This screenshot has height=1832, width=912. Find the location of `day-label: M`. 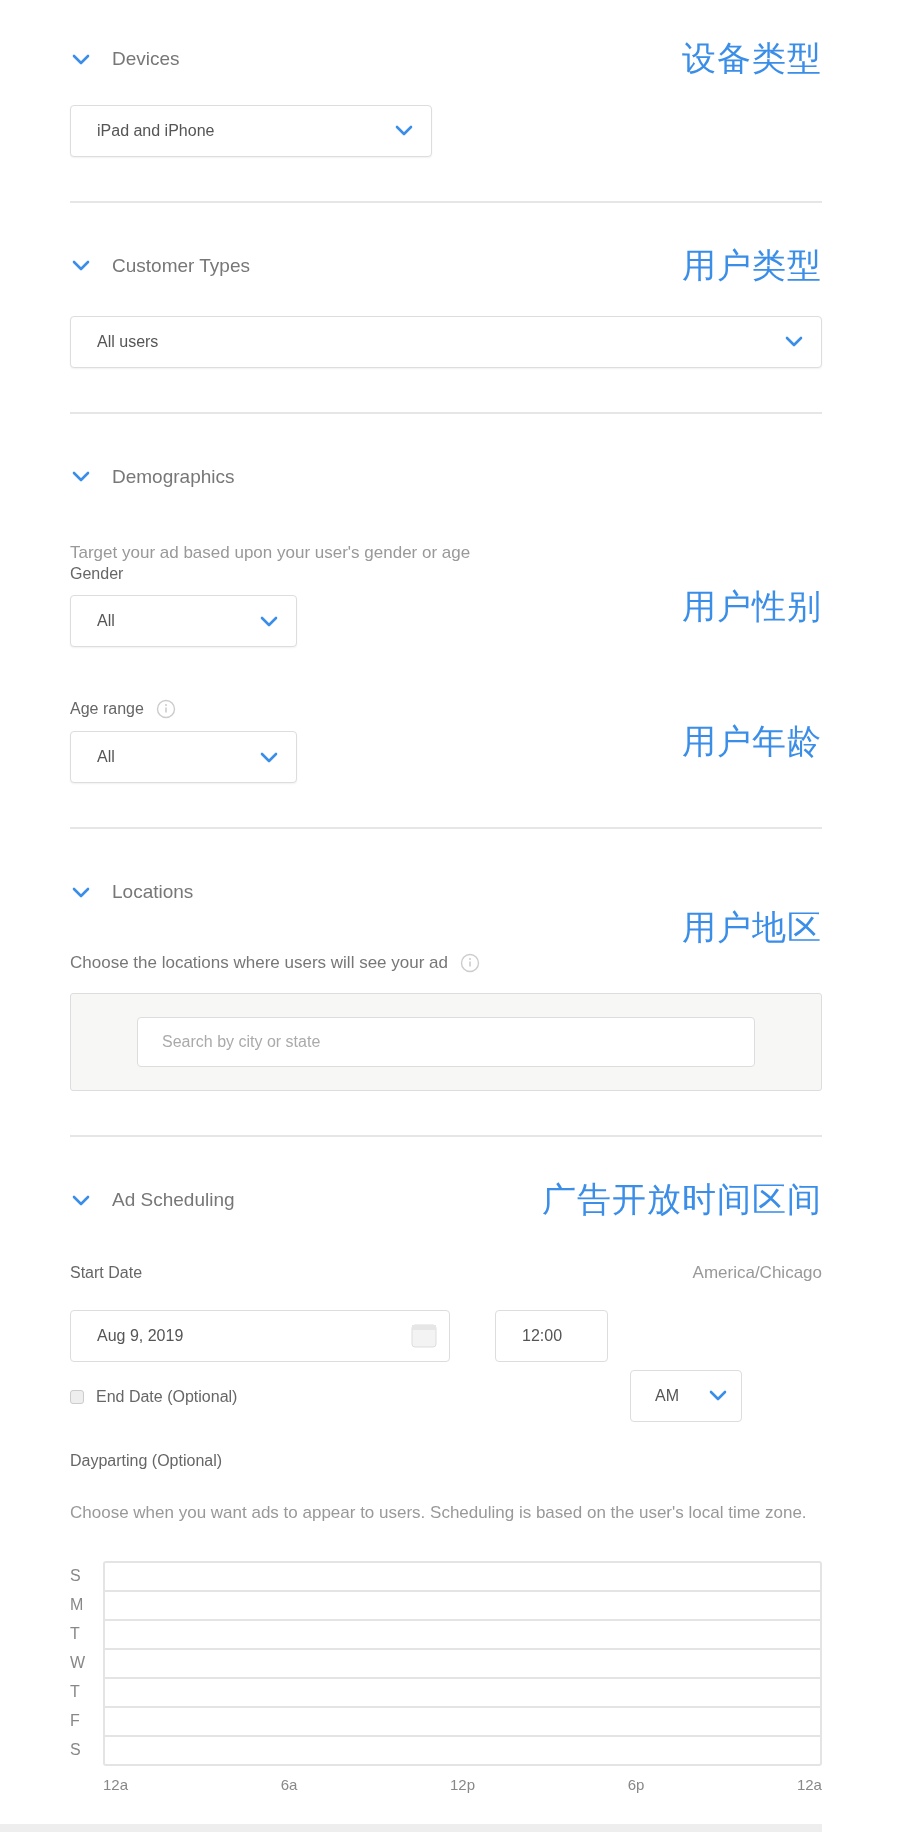

day-label: M is located at coordinates (77, 1604).